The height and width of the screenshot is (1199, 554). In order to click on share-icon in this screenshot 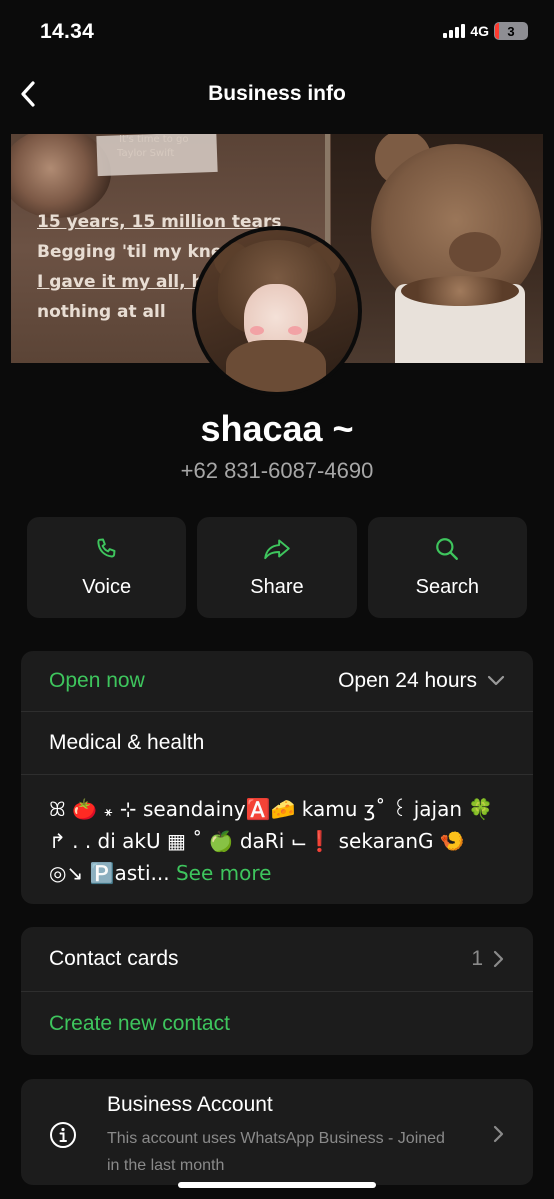, I will do `click(277, 549)`.